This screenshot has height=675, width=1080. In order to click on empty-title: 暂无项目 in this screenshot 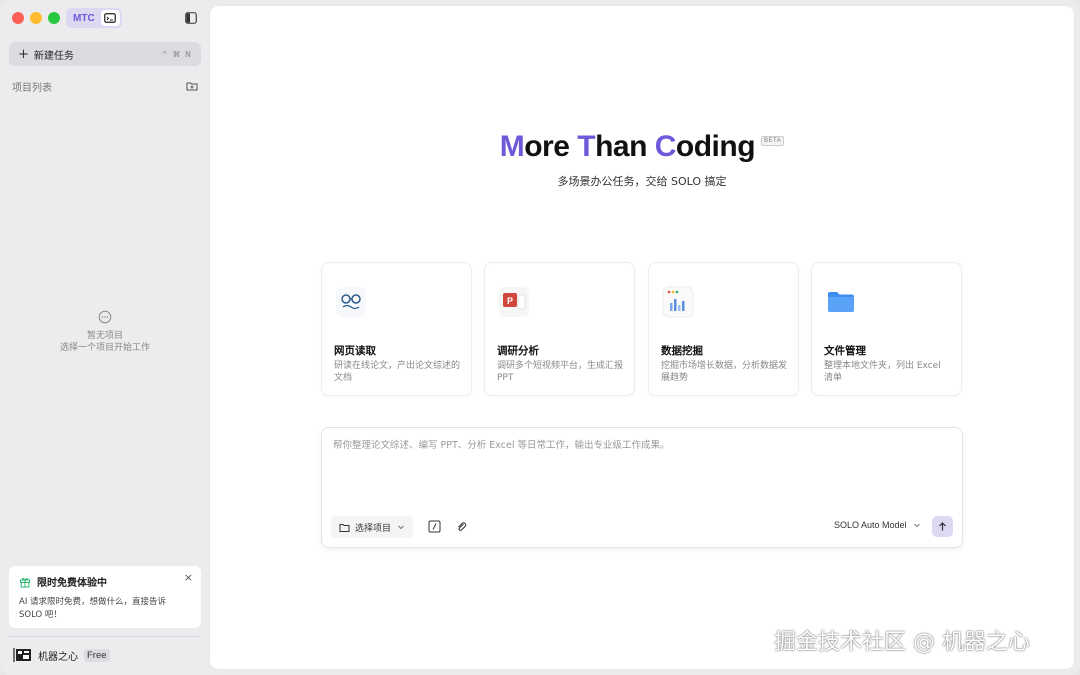, I will do `click(104, 336)`.